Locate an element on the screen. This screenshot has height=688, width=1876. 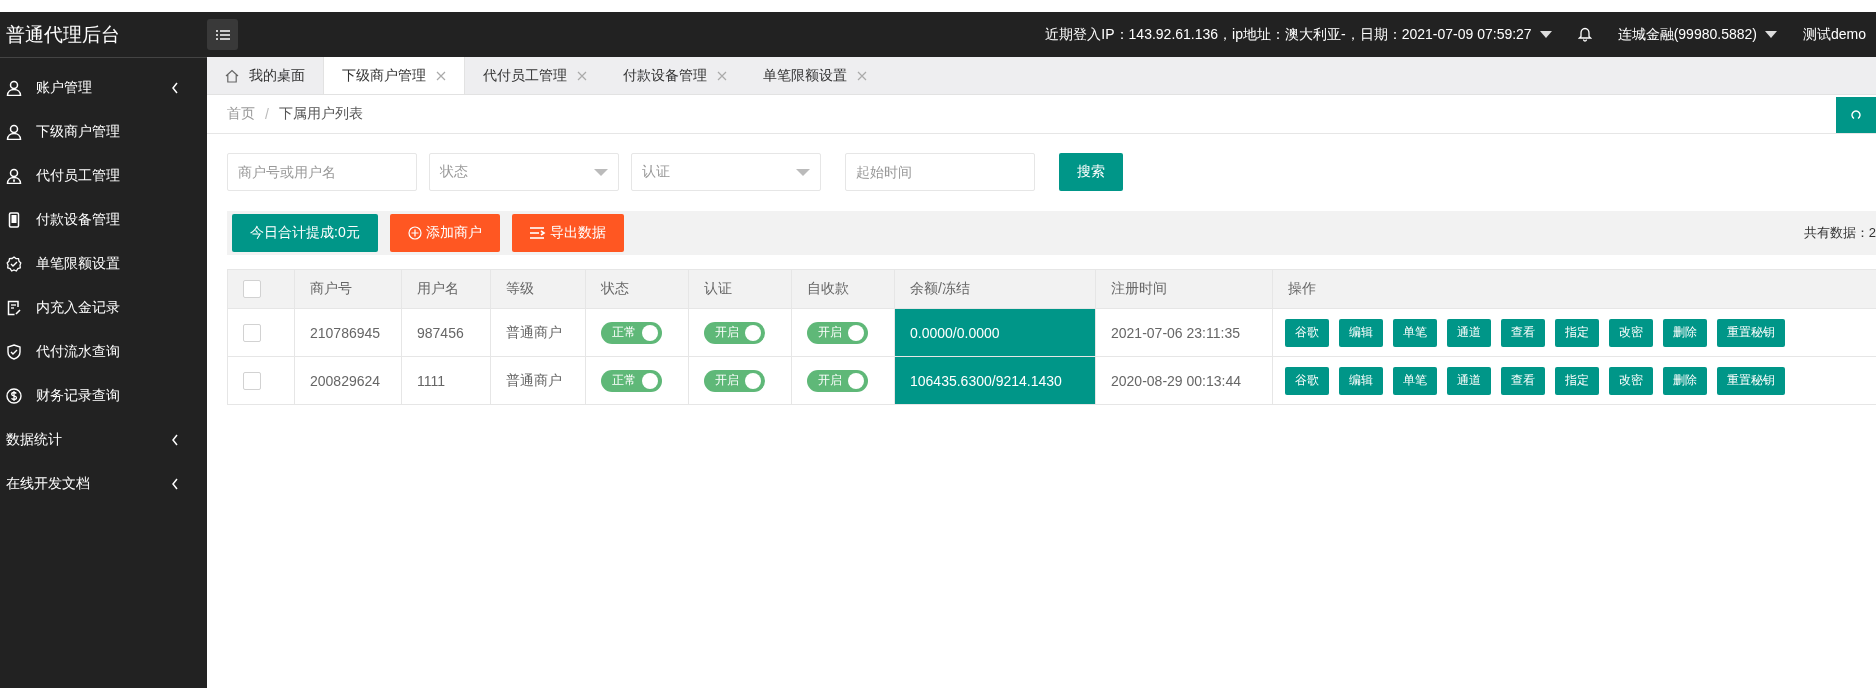
refresh-button is located at coordinates (1856, 115).